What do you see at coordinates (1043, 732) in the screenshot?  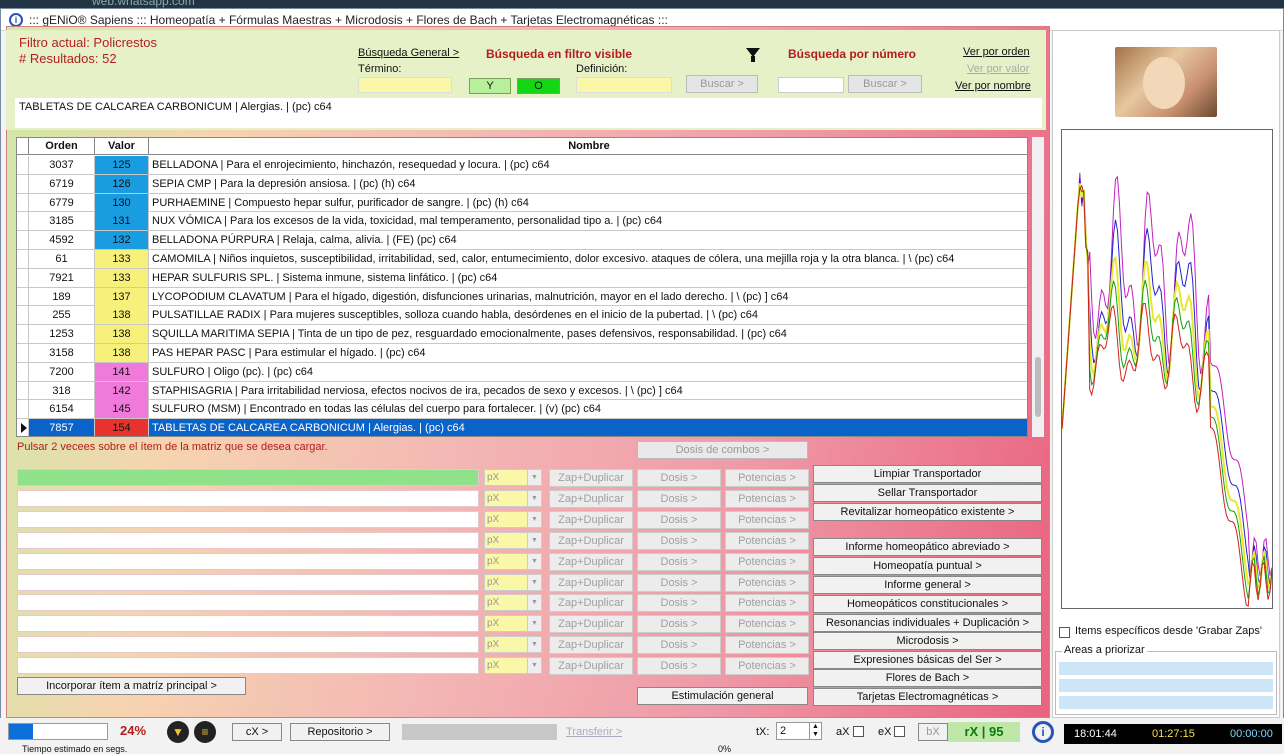 I see `info-icon: i` at bounding box center [1043, 732].